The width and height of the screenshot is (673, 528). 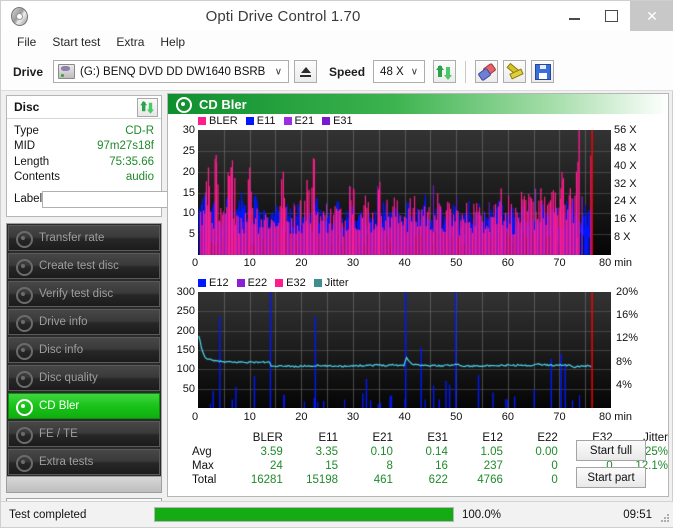 What do you see at coordinates (203, 466) in the screenshot?
I see `stats-row-label-max: Max` at bounding box center [203, 466].